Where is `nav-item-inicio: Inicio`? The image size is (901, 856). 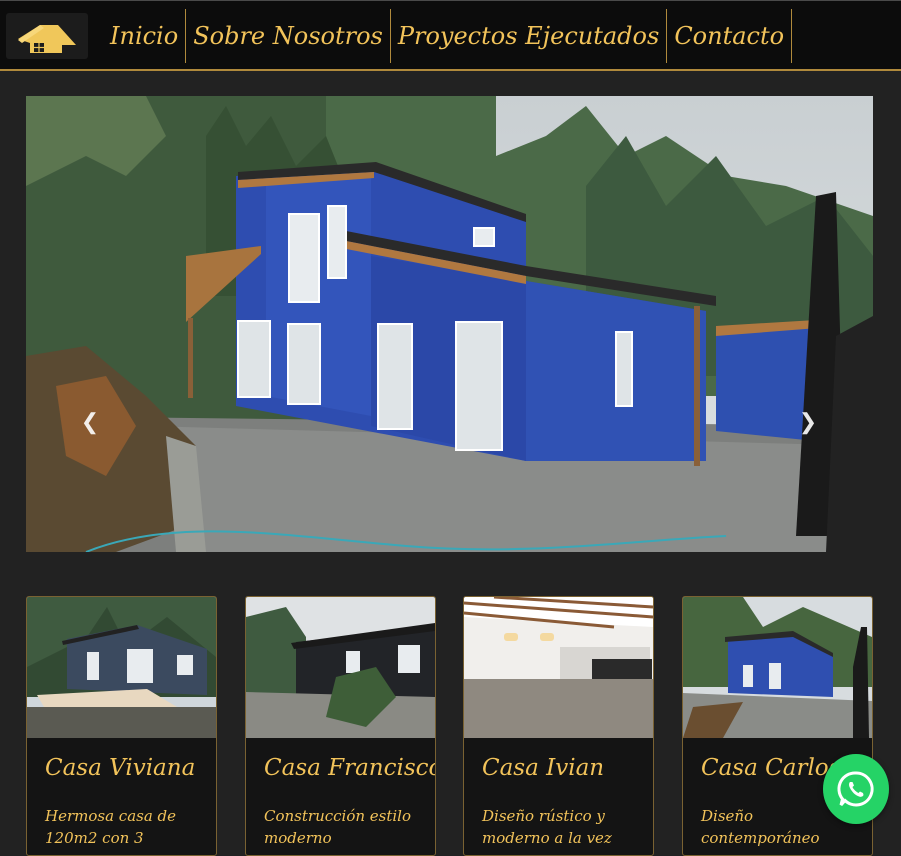
nav-item-inicio: Inicio is located at coordinates (144, 36).